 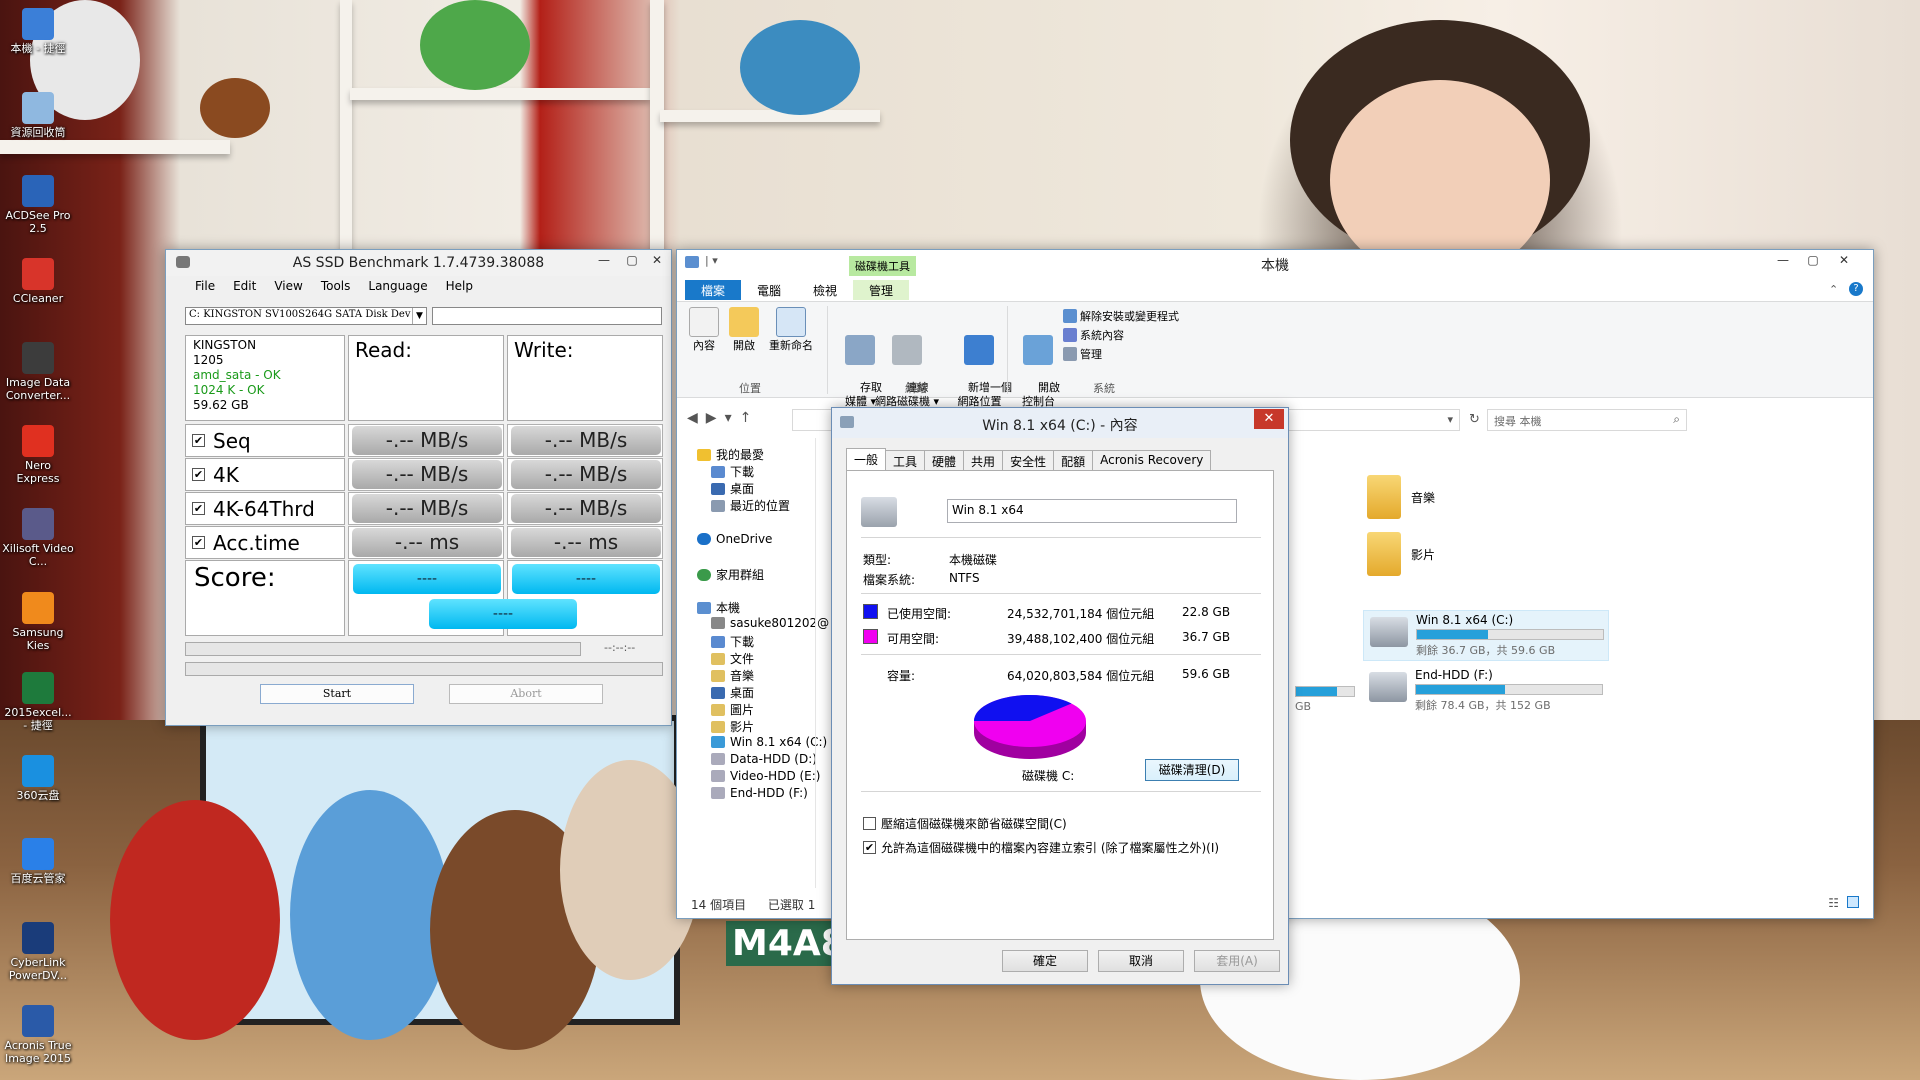 I want to click on nav-item-pc: sasuke801202@, so click(x=770, y=623).